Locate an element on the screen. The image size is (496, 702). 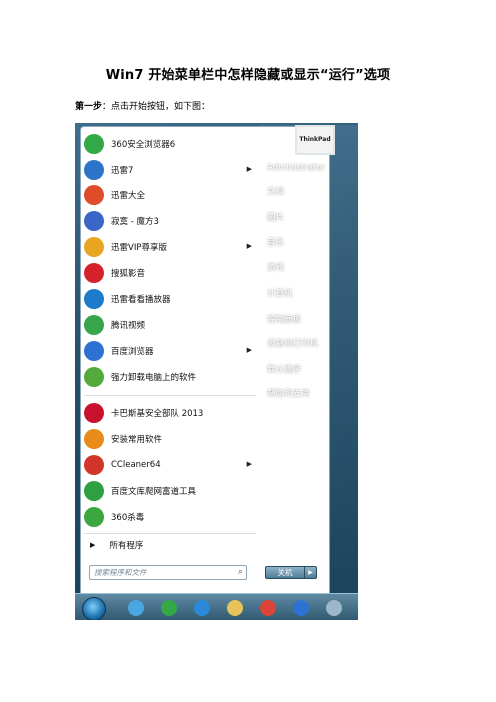
ccleaner-icon is located at coordinates (94, 465).